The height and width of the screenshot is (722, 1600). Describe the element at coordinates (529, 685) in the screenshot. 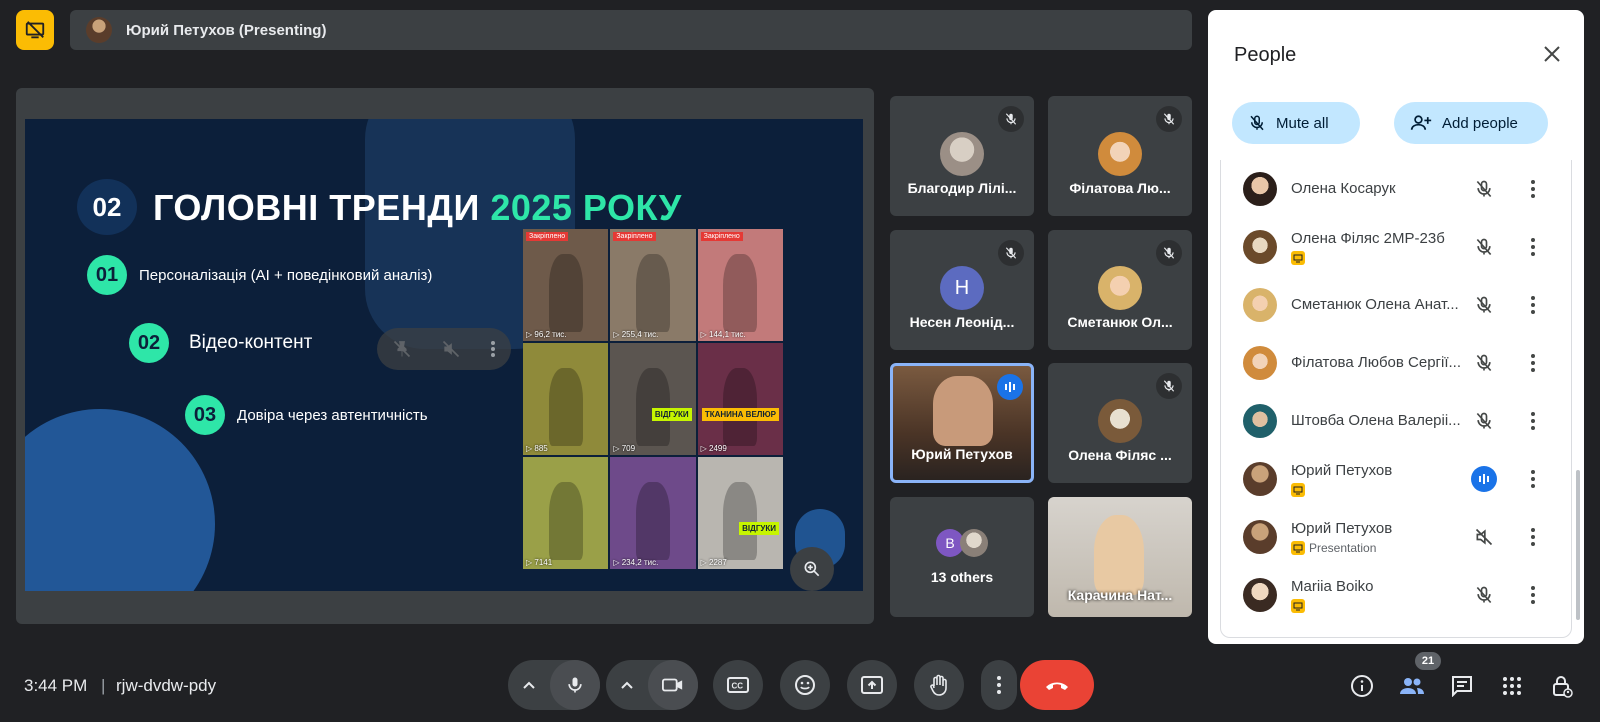

I see `audio-options-button` at that location.